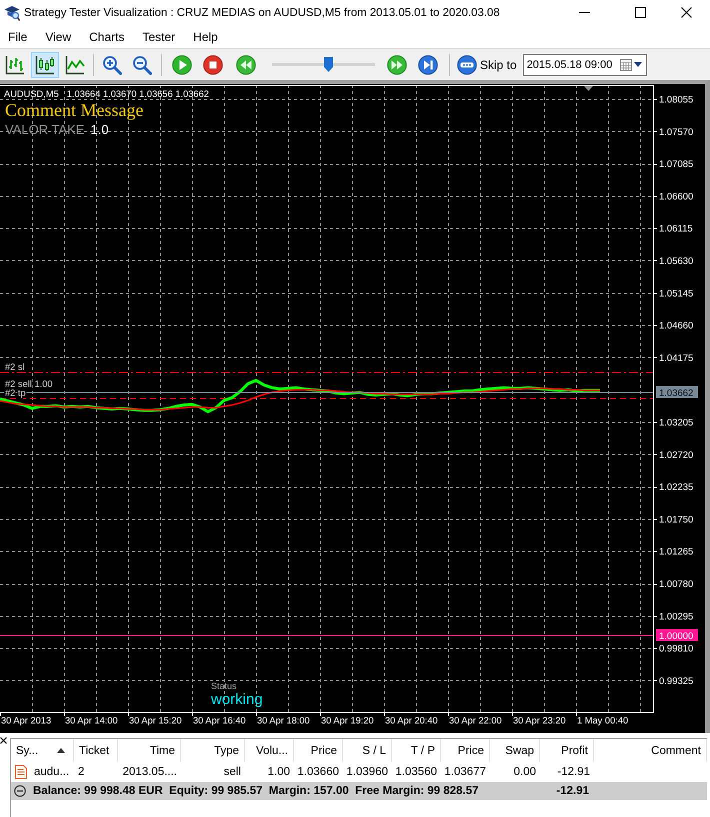 The width and height of the screenshot is (710, 817). I want to click on price-tag: 1.03662, so click(677, 392).